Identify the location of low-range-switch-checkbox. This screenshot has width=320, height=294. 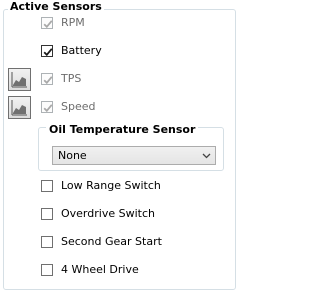
(47, 186).